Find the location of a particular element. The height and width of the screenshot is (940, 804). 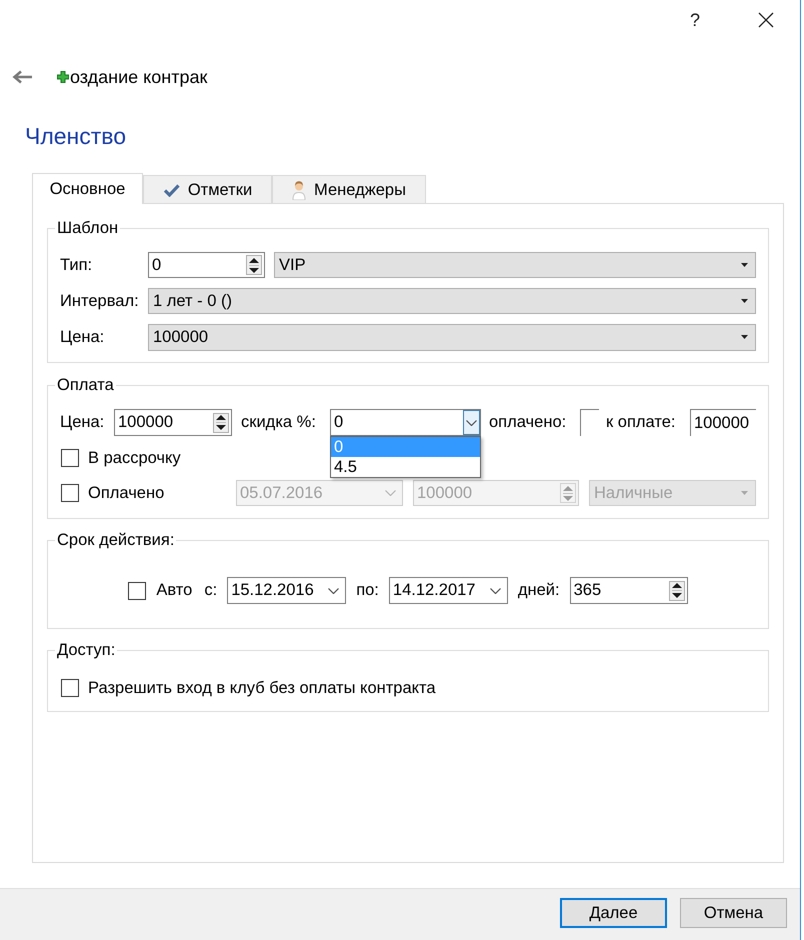

arrow-left-icon is located at coordinates (22, 77).